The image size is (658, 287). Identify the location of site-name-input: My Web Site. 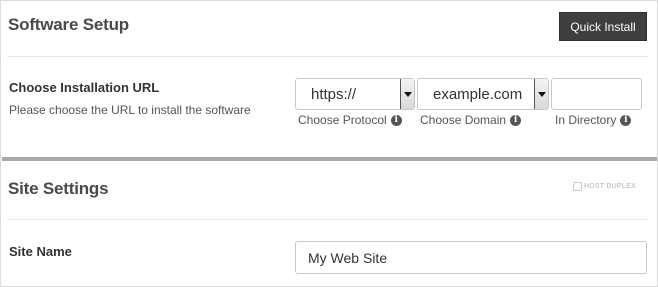
(471, 257).